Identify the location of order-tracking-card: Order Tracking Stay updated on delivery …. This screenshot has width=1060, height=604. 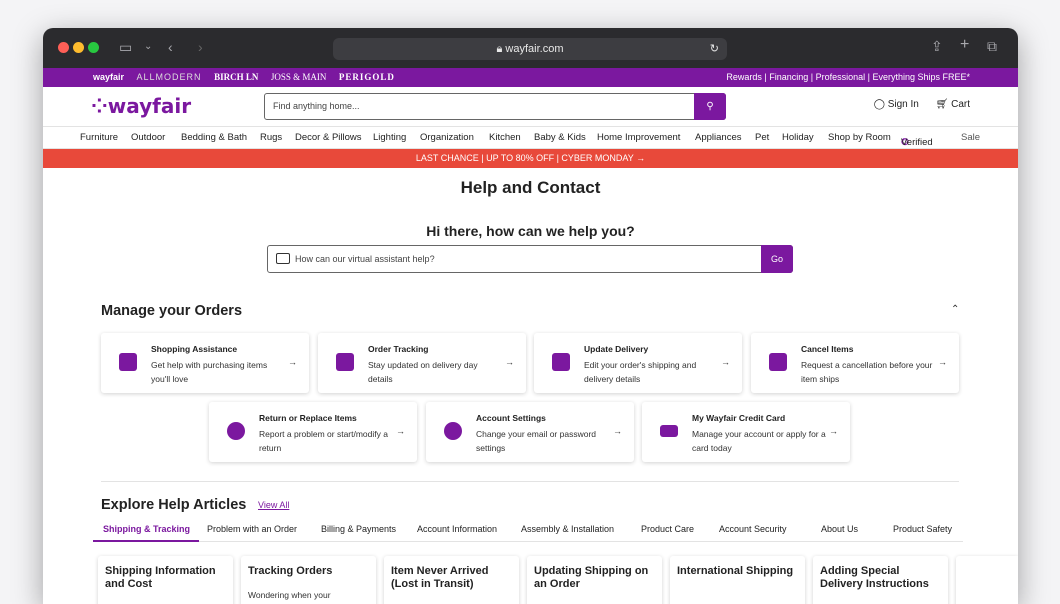
(422, 363).